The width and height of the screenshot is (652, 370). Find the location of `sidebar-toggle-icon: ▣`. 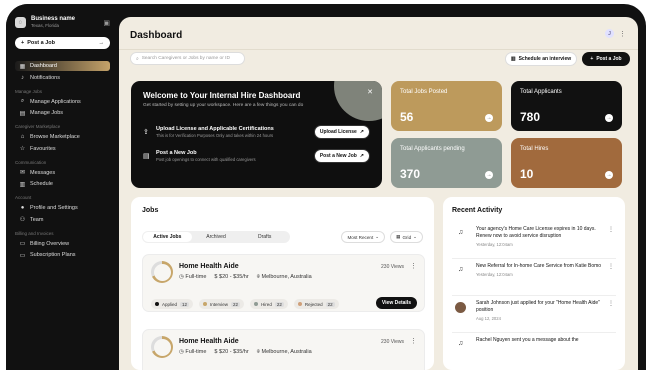

sidebar-toggle-icon: ▣ is located at coordinates (106, 23).